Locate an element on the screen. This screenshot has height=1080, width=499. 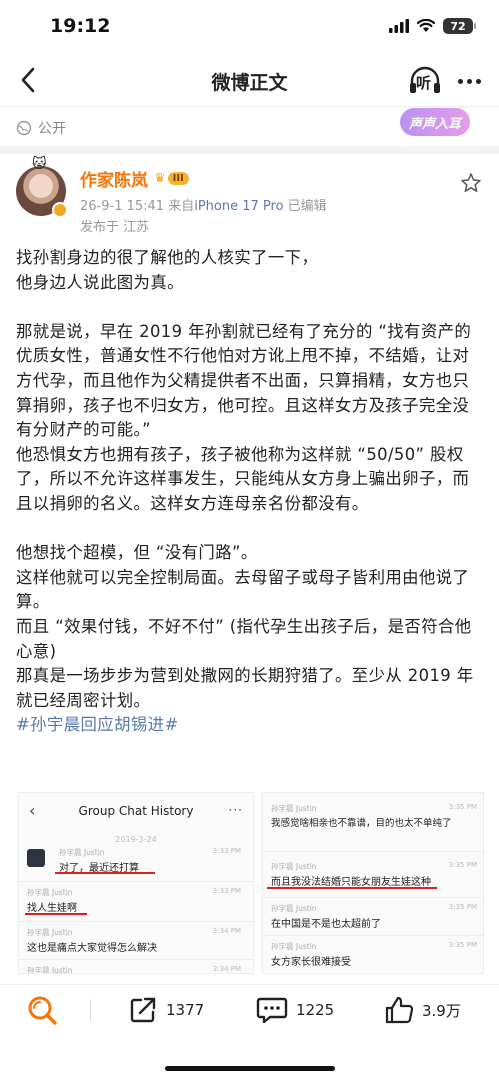
signal-icon is located at coordinates (399, 26).